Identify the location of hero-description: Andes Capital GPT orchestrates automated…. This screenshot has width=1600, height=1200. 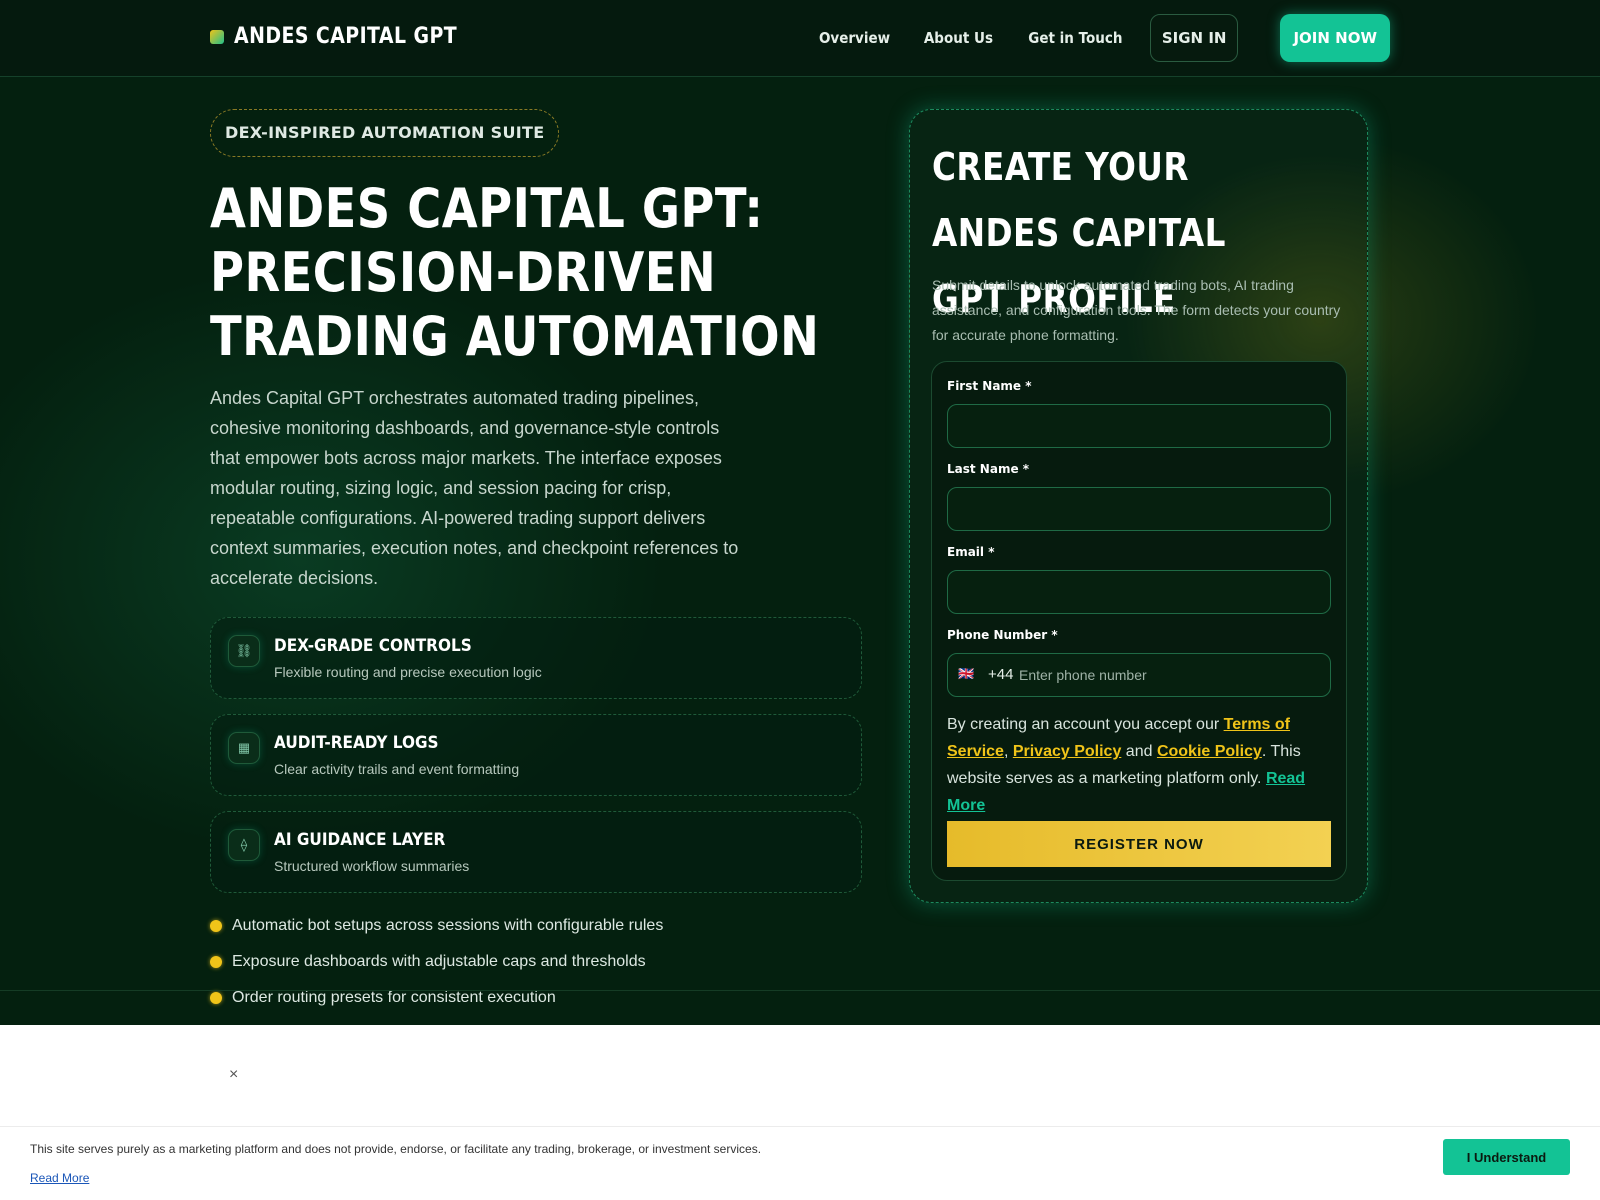
(474, 488).